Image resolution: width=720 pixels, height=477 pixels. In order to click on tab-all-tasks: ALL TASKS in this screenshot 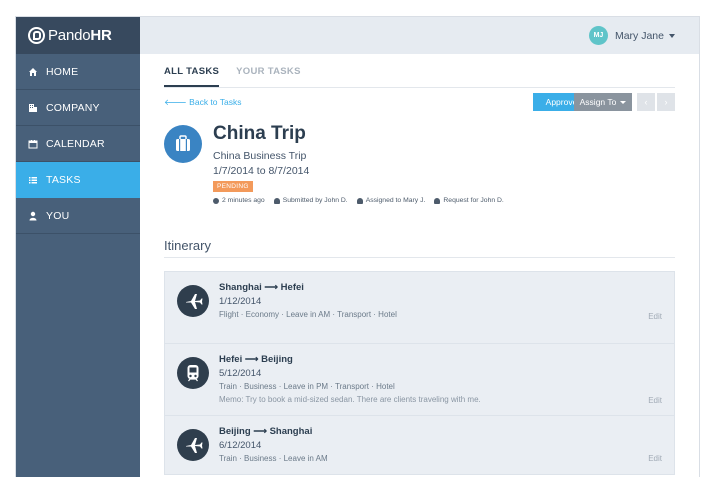, I will do `click(192, 70)`.